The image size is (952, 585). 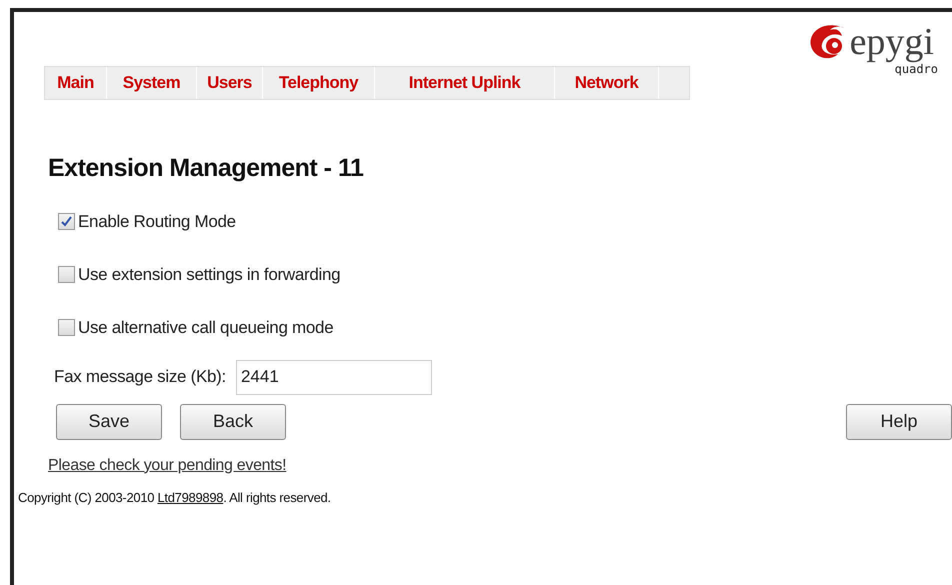 What do you see at coordinates (892, 42) in the screenshot?
I see `logo-name: epygi` at bounding box center [892, 42].